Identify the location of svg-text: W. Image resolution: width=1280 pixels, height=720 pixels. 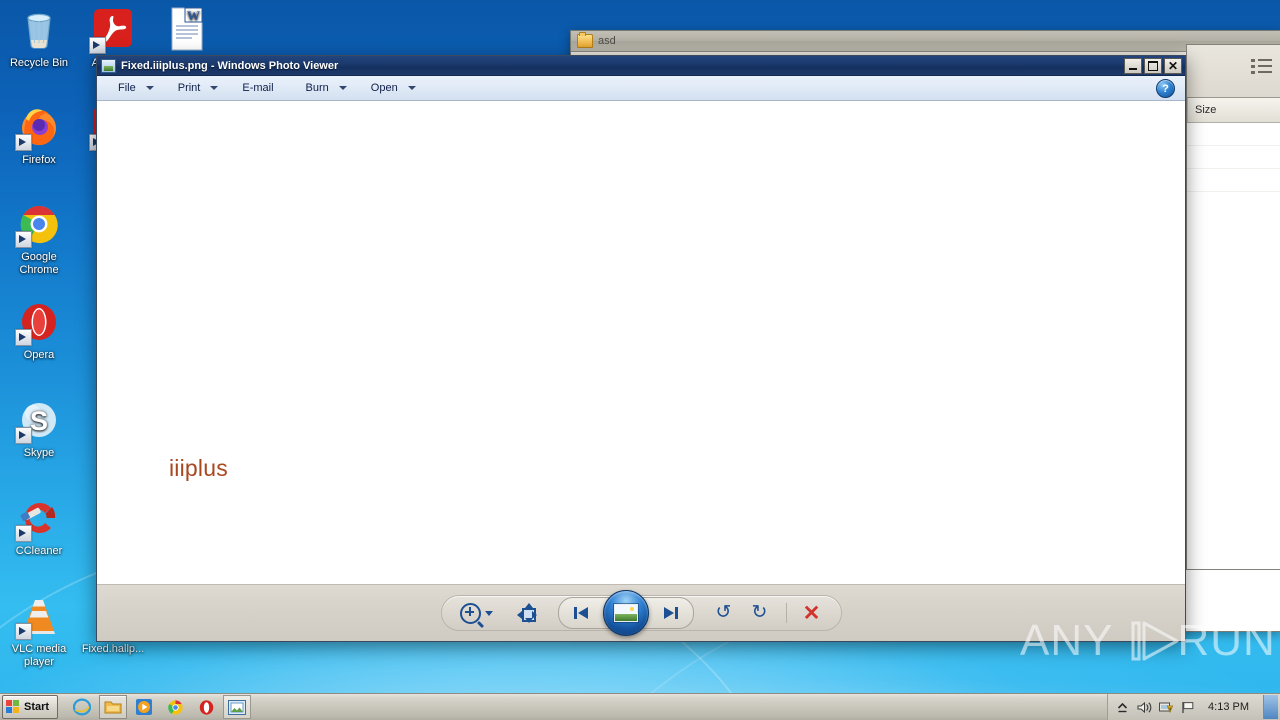
(193, 15).